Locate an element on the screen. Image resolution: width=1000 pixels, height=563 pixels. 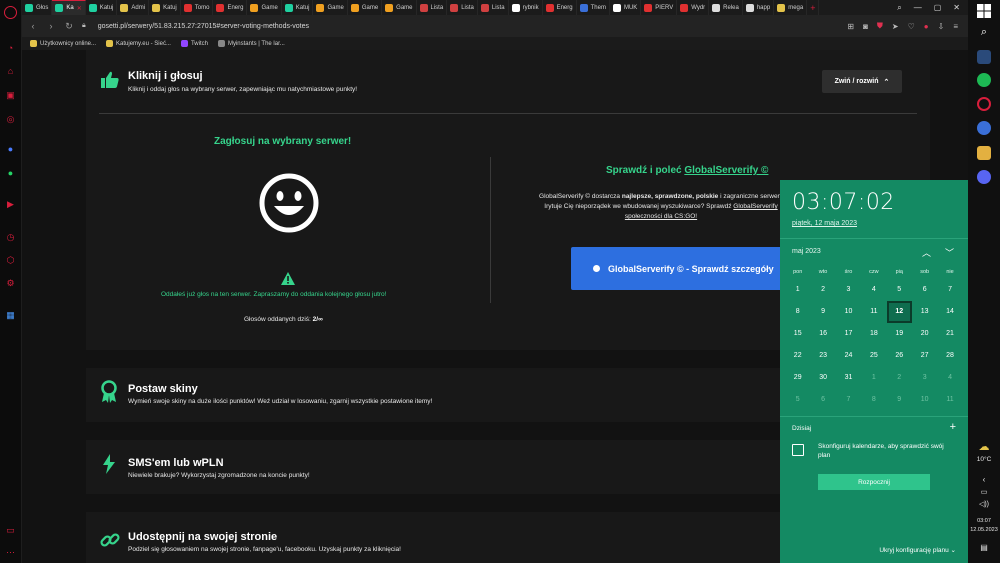
calendar-day: 26 is located at coordinates (899, 356).